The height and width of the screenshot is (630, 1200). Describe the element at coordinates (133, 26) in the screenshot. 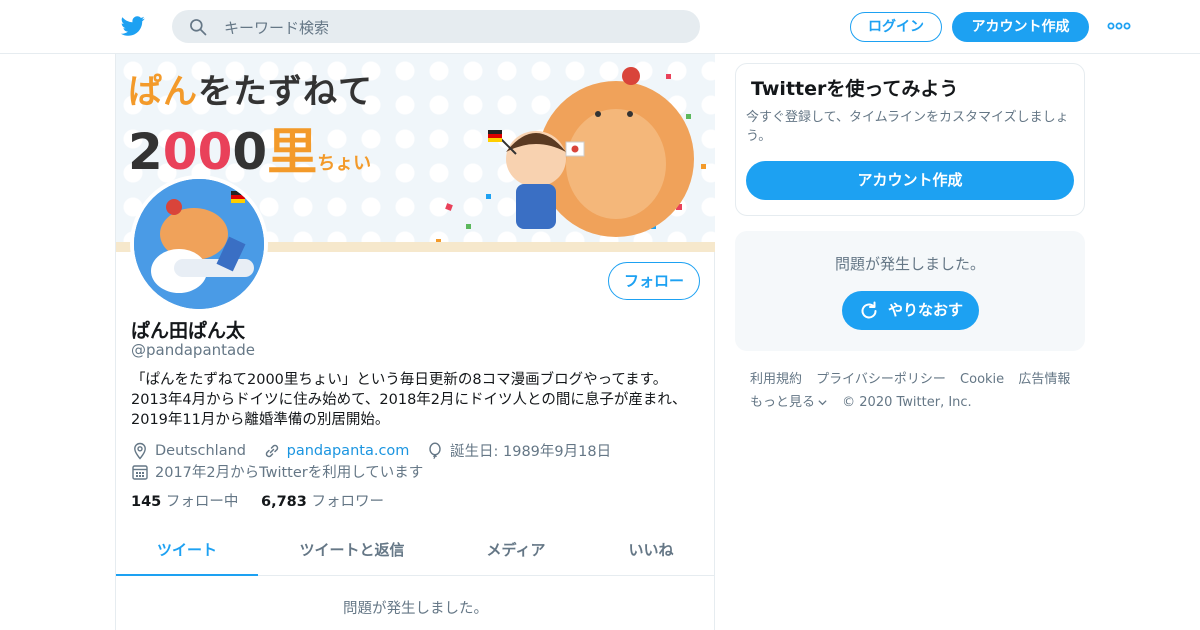

I see `twitter-bird-icon` at that location.